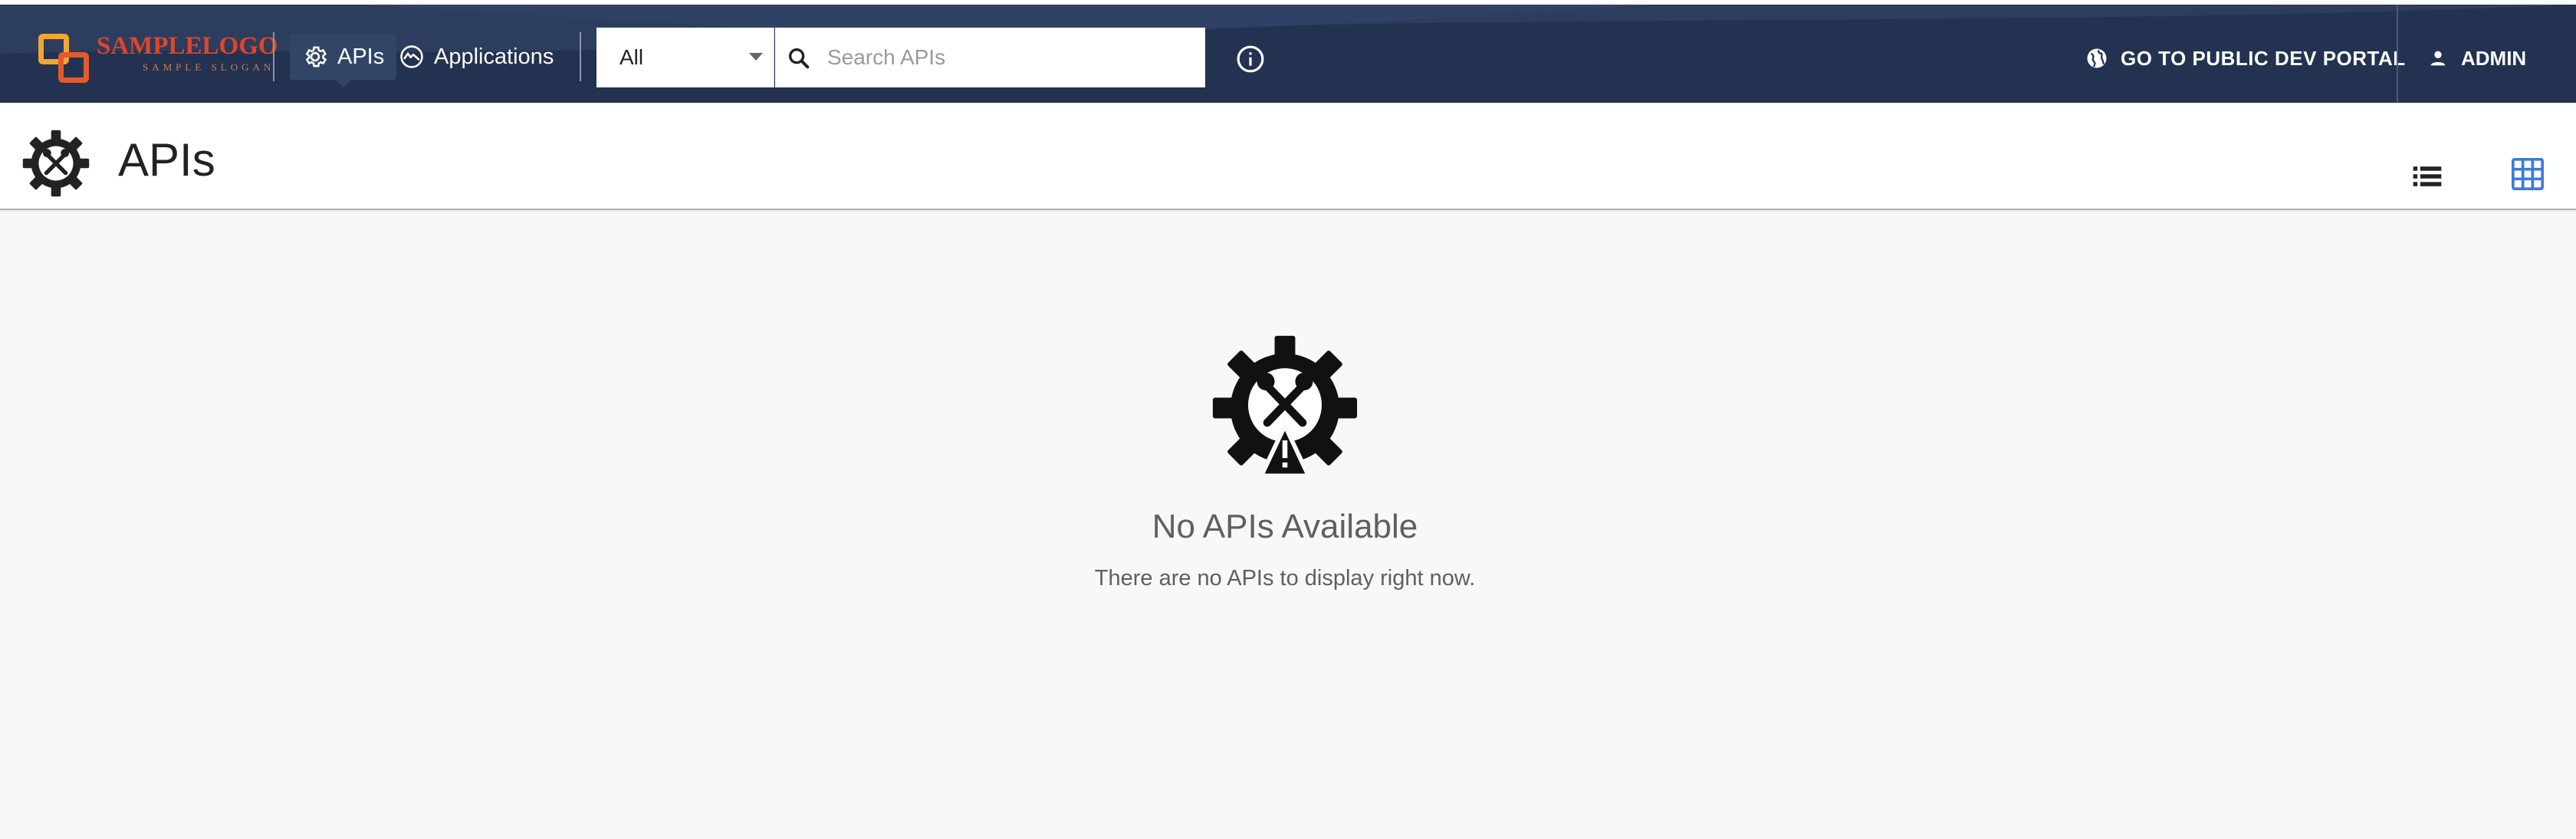 The height and width of the screenshot is (839, 2576). I want to click on grid-view-icon, so click(2527, 174).